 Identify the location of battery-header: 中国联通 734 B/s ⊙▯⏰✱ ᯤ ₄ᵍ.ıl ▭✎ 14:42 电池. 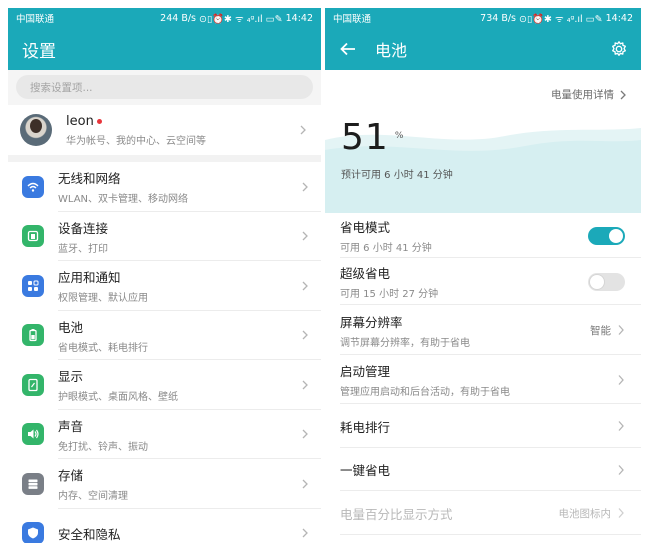
(483, 39).